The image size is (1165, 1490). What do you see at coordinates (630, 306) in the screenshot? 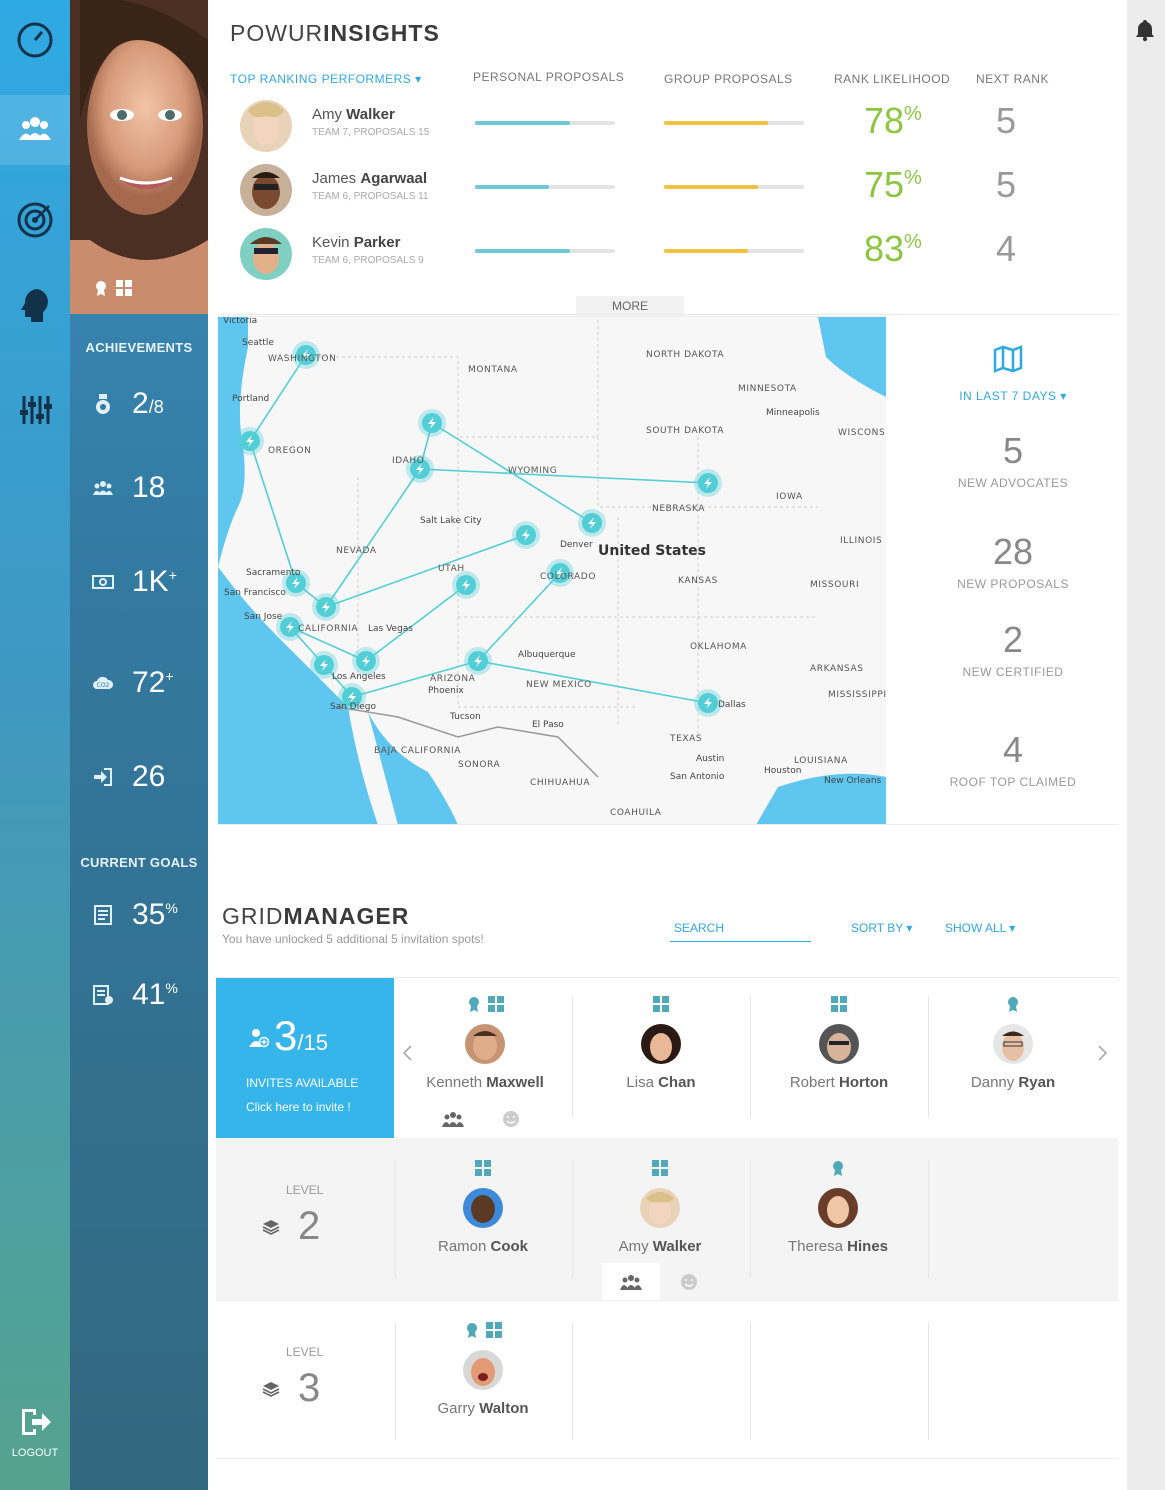
I see `more-button: MORE` at bounding box center [630, 306].